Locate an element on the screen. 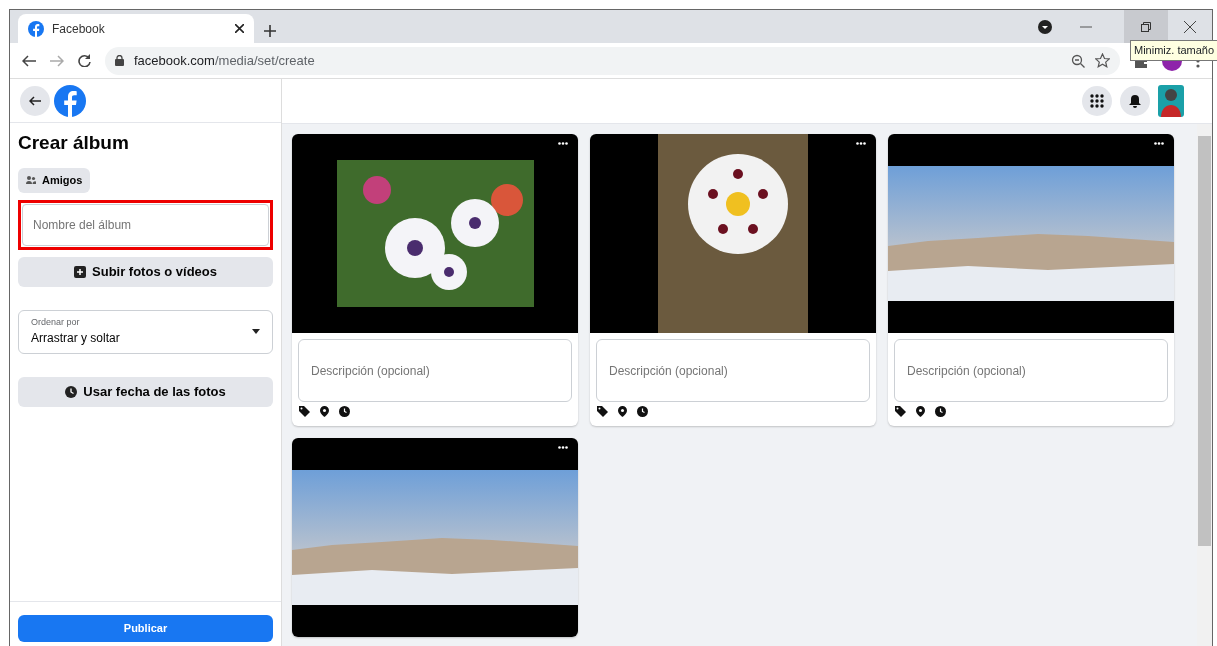 The width and height of the screenshot is (1217, 646). upload-button: Subir fotos o vídeos is located at coordinates (145, 271).